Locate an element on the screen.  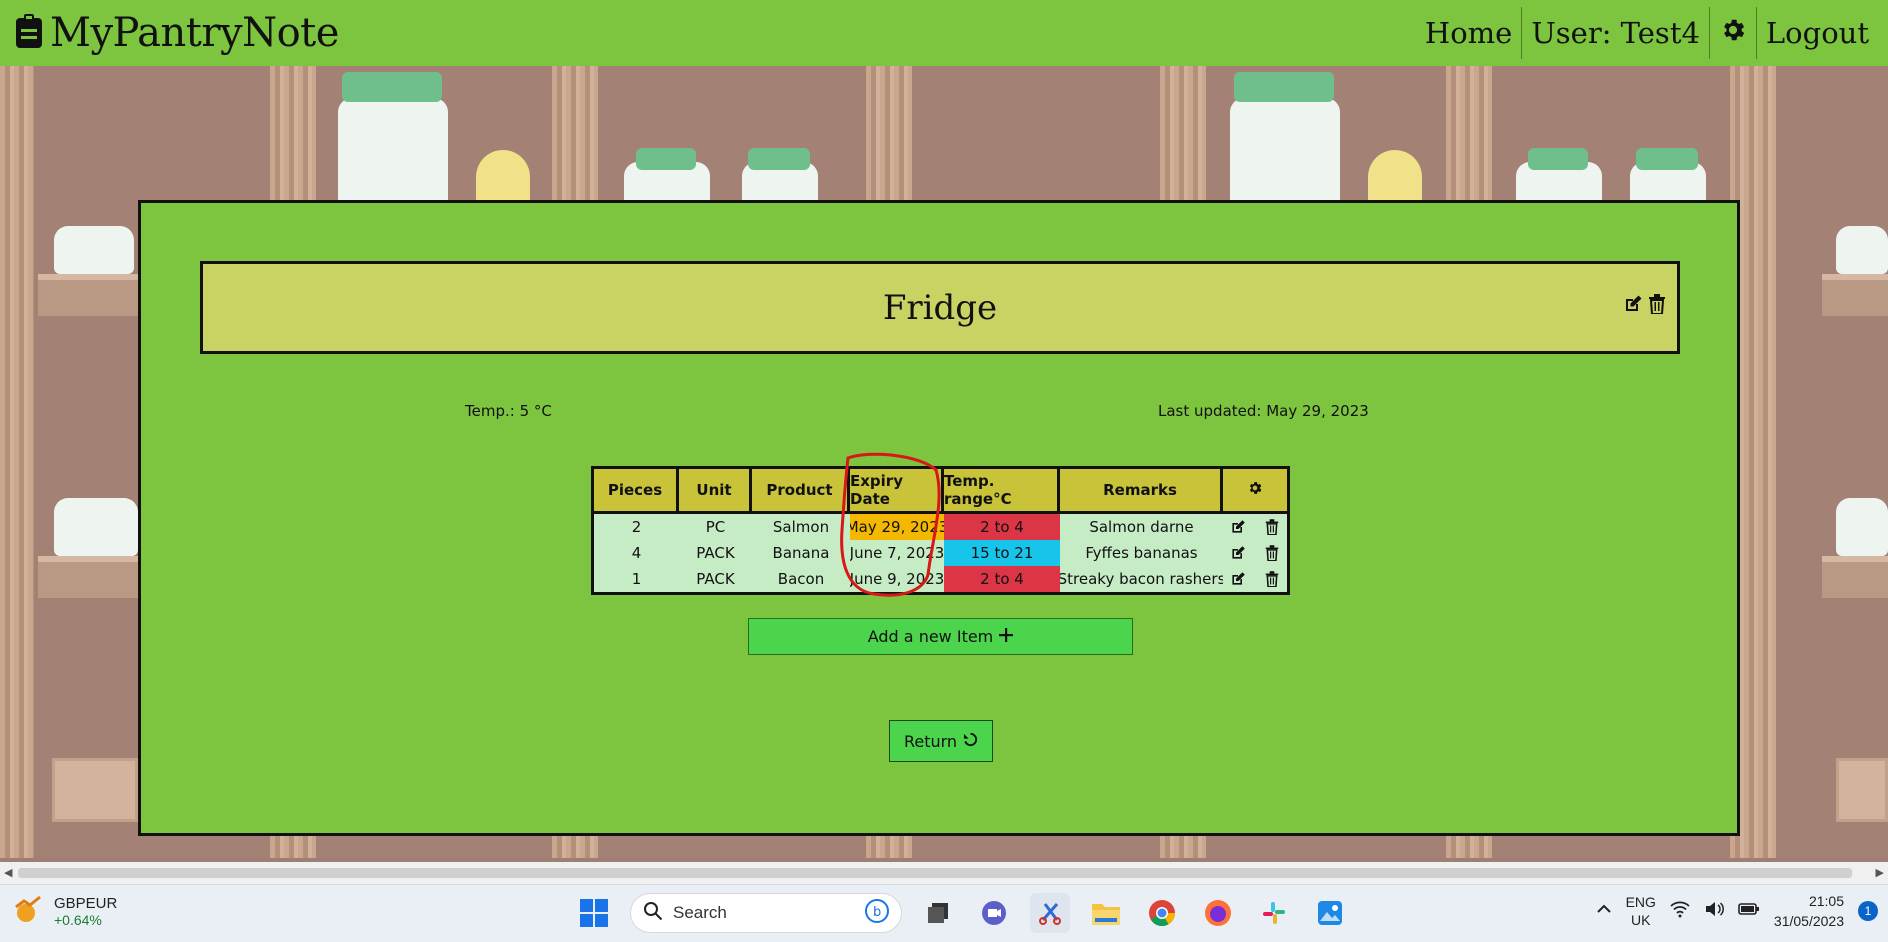
scrollbar-thumb is located at coordinates (935, 873).